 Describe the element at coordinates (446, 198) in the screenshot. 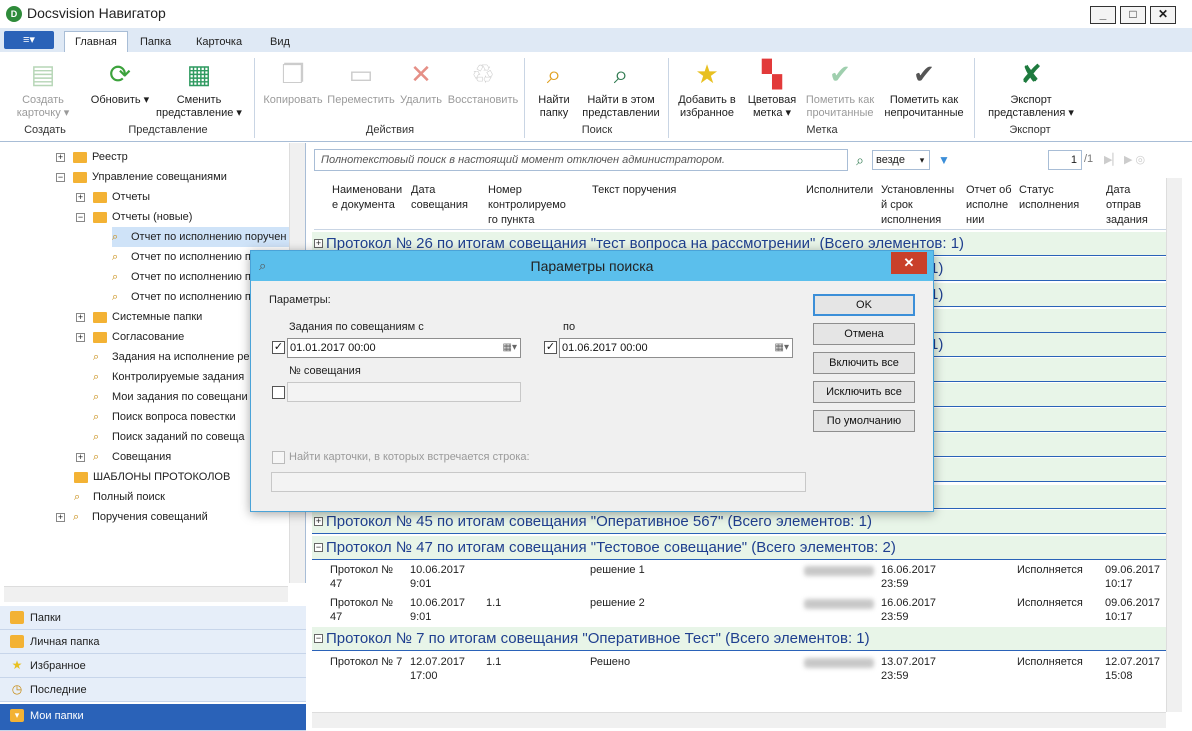

I see `column-header: Дата совещания` at that location.